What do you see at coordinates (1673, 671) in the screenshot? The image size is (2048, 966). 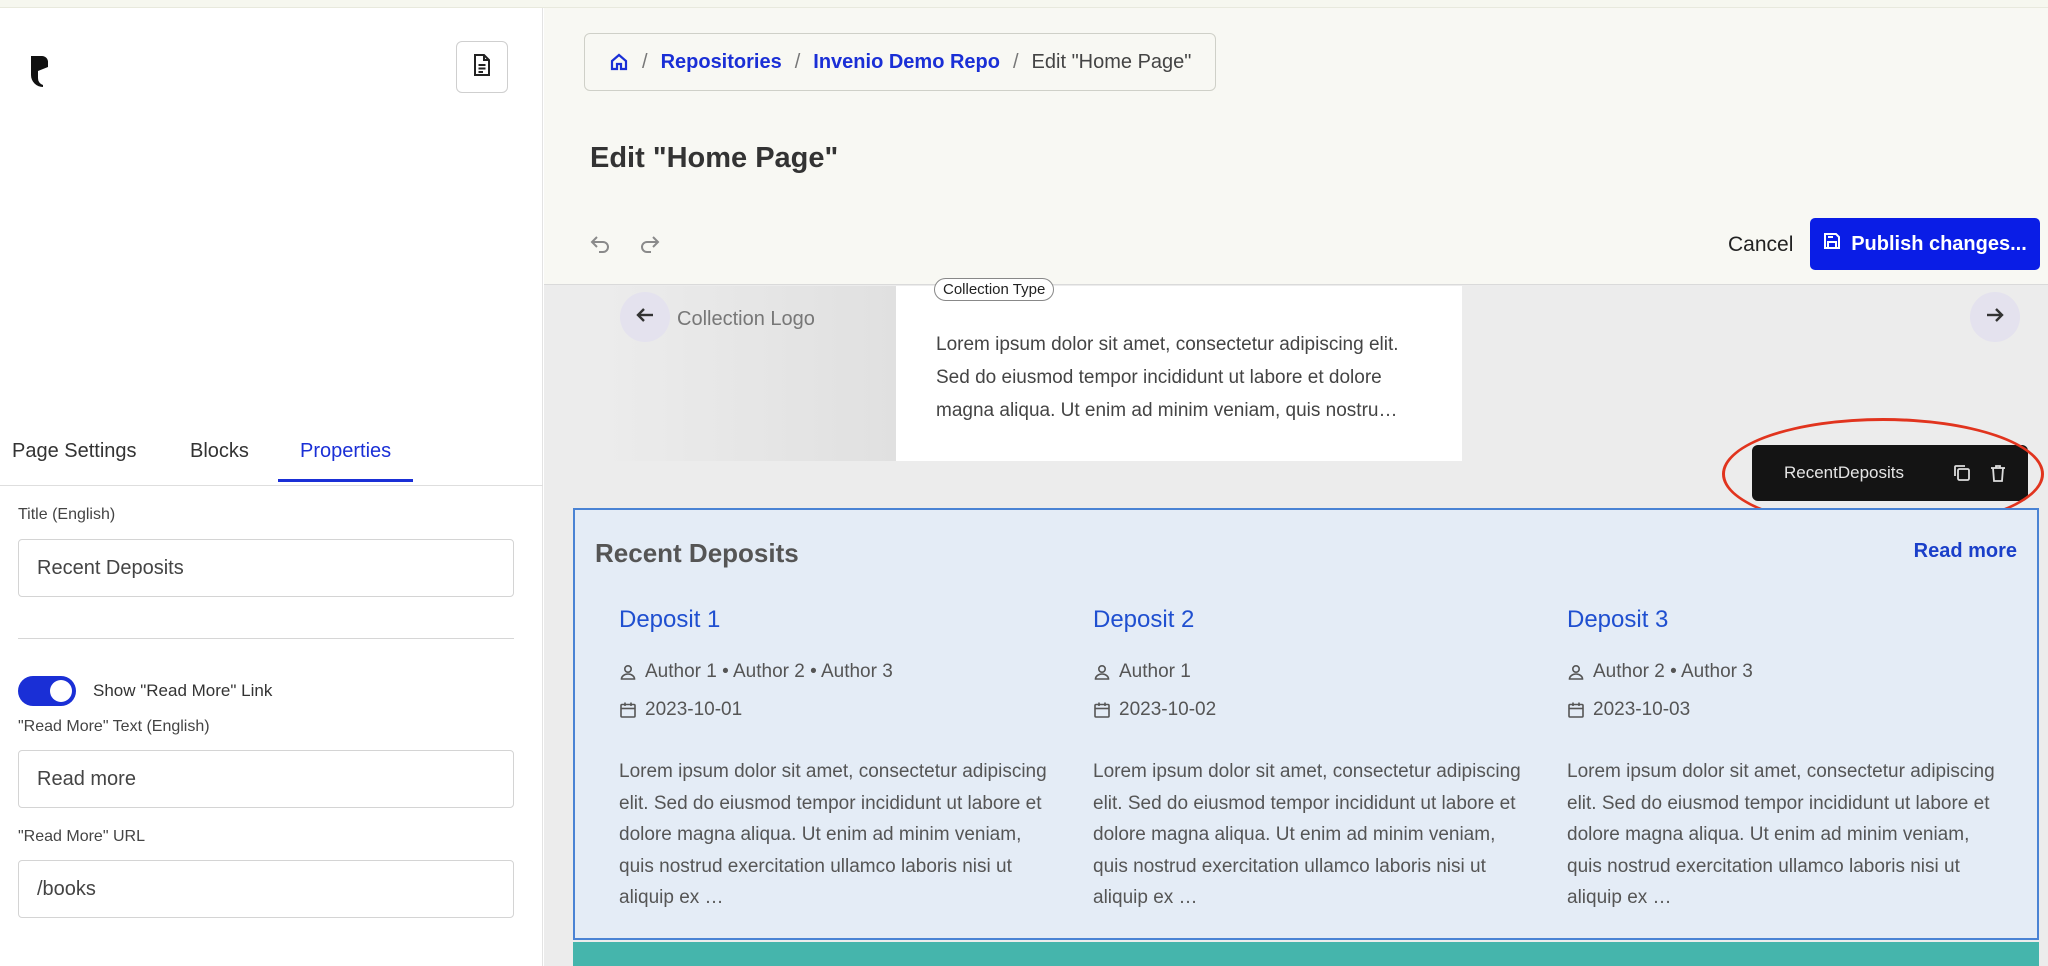 I see `deposit-authors-text: Author 2 • Author 3` at bounding box center [1673, 671].